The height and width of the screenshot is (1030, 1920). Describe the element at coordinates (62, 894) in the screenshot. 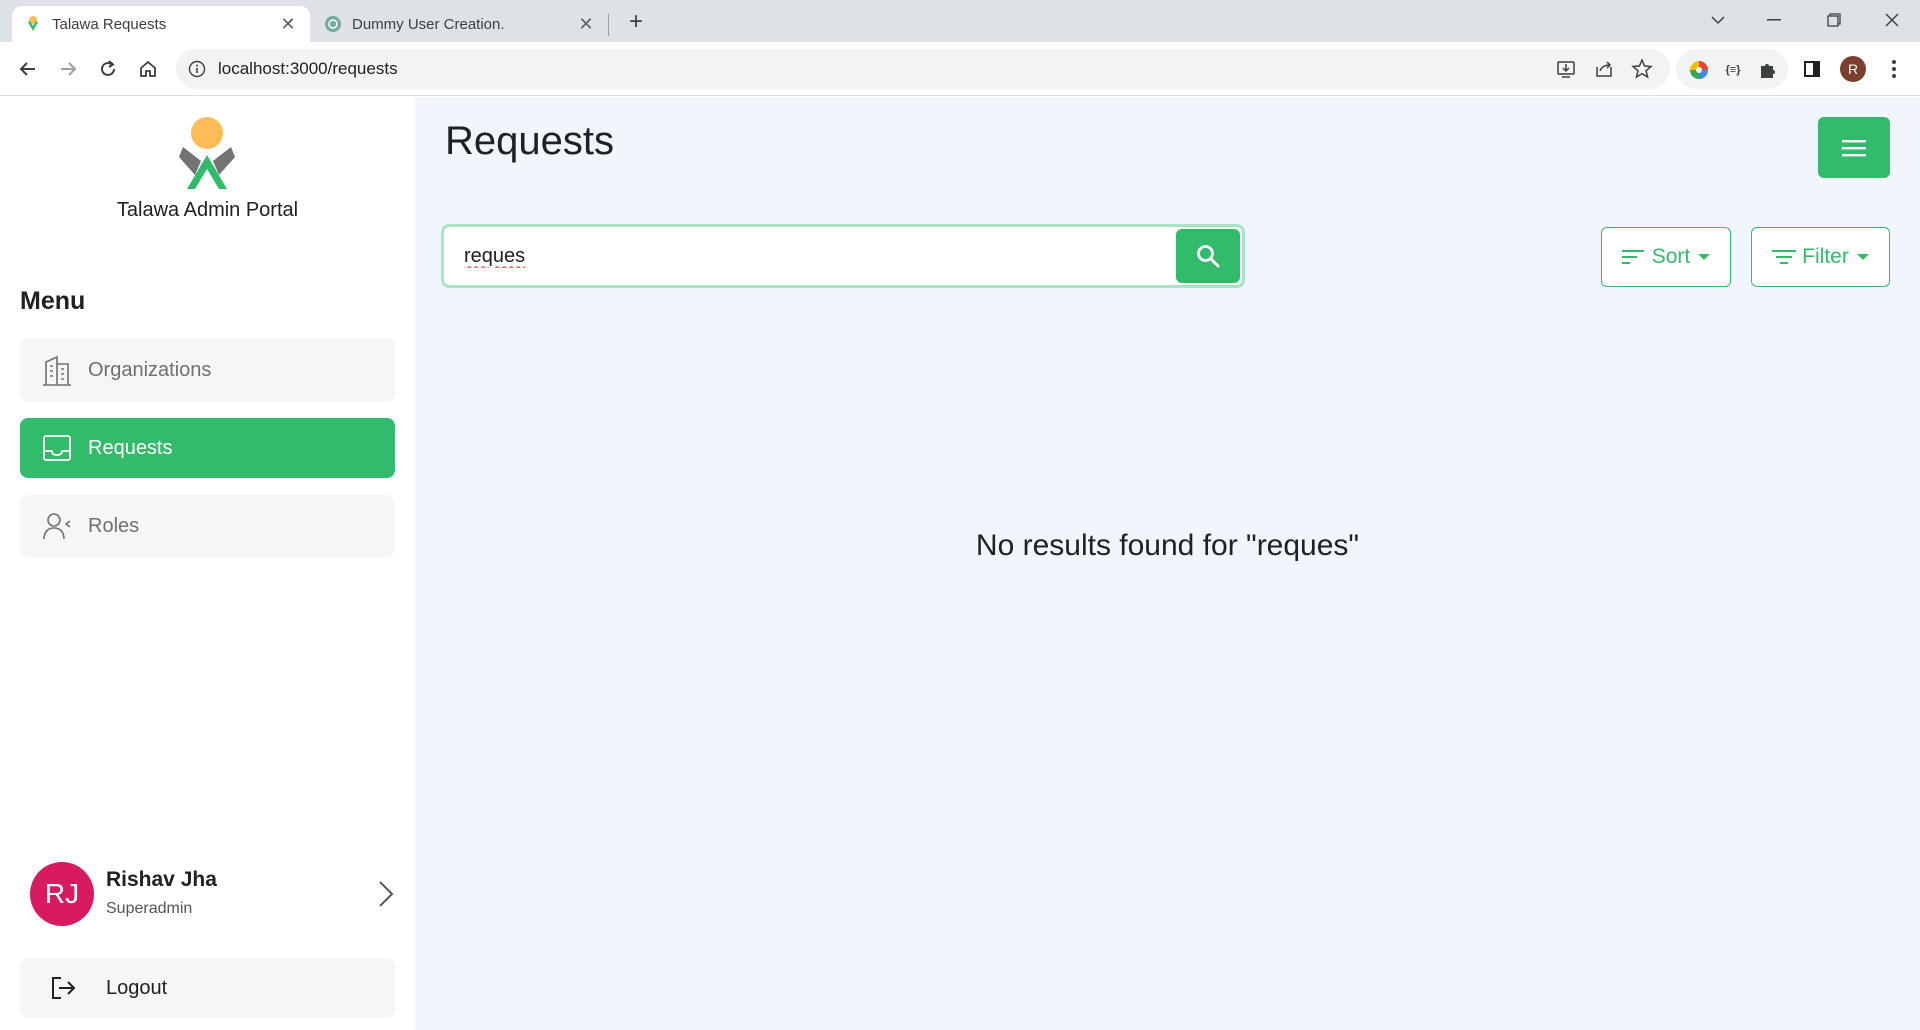

I see `avatar: RJ` at that location.